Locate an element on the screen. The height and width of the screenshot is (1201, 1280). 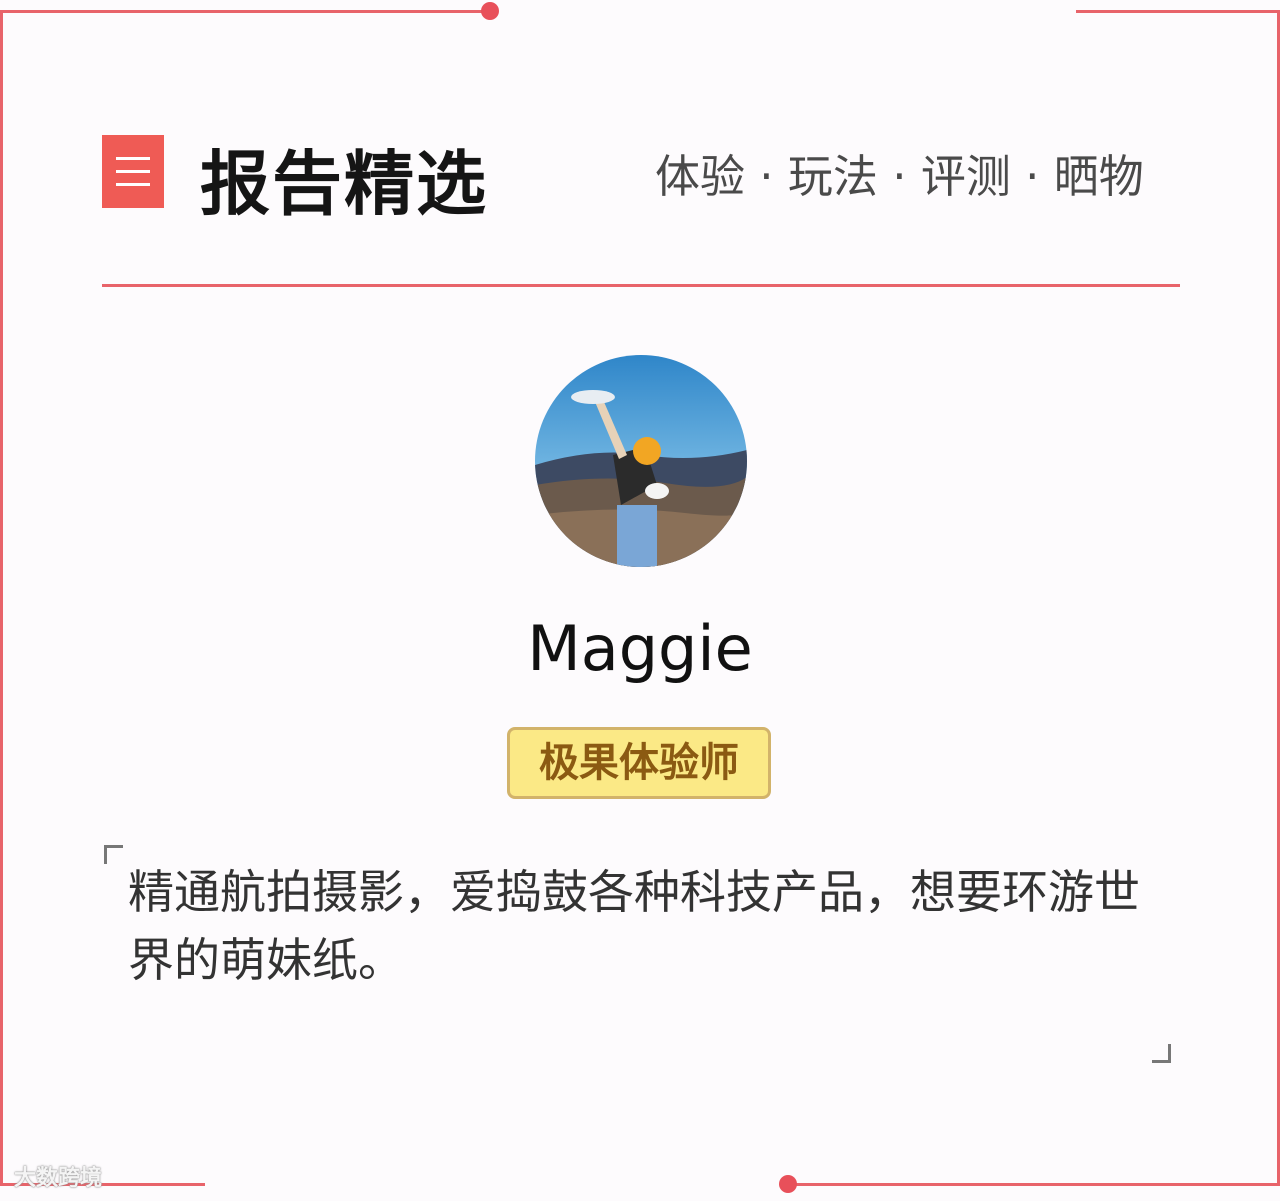
frame-bottom-right-line is located at coordinates (1034, 1184).